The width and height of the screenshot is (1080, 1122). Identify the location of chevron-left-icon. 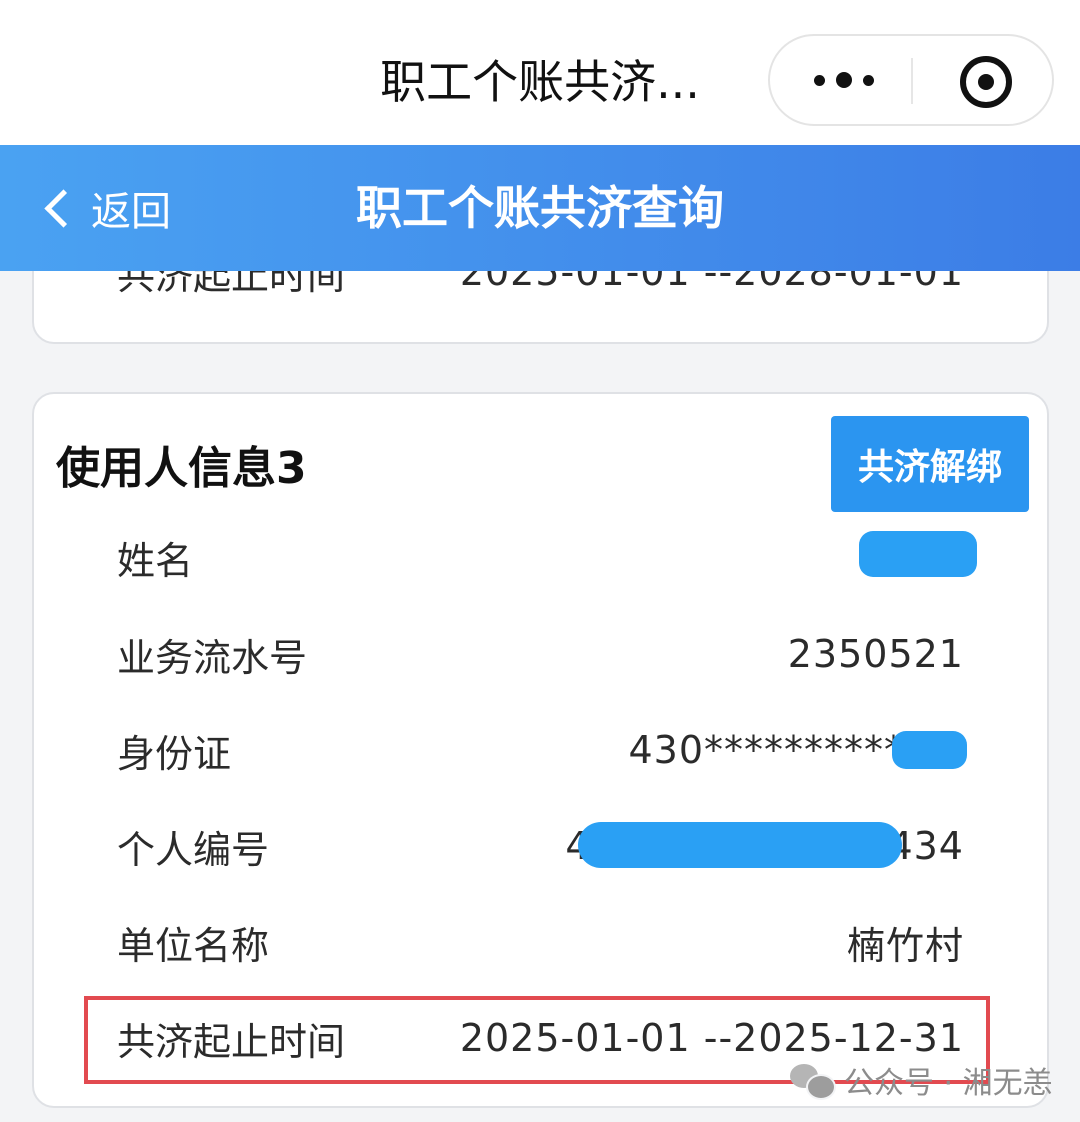
(63, 208).